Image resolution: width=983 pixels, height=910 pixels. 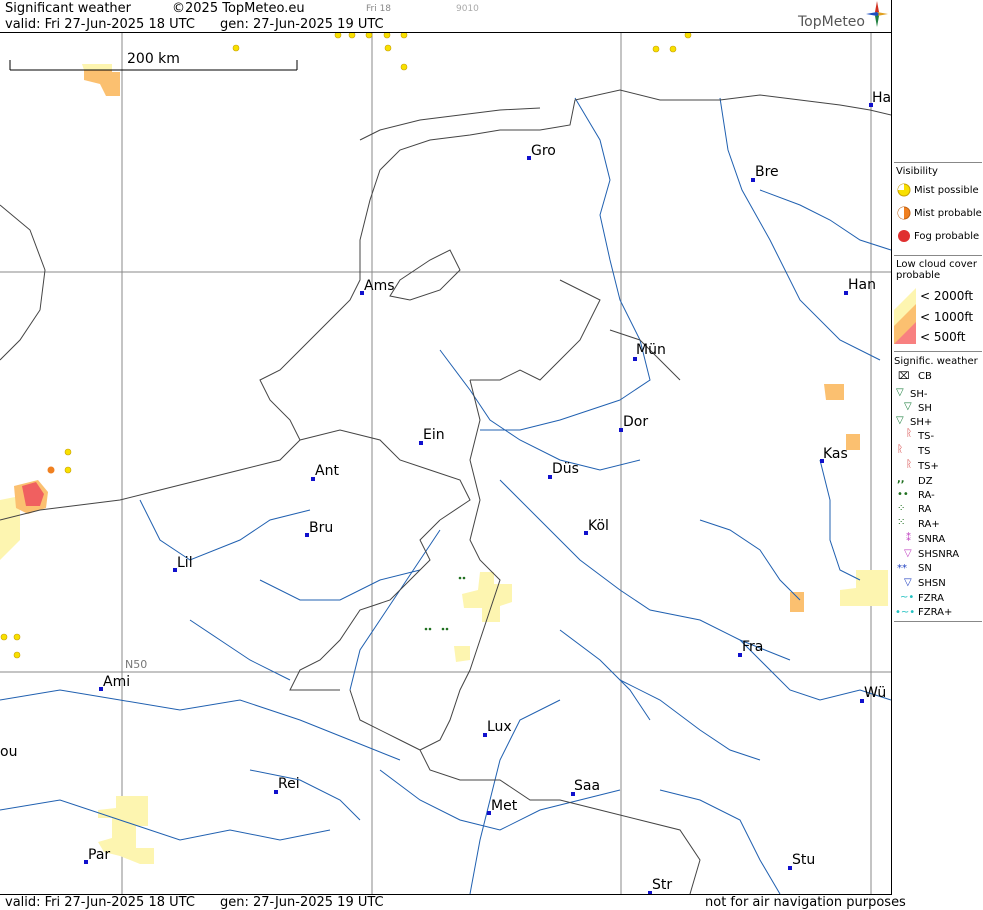 What do you see at coordinates (932, 539) in the screenshot?
I see `signif-label: SNRA` at bounding box center [932, 539].